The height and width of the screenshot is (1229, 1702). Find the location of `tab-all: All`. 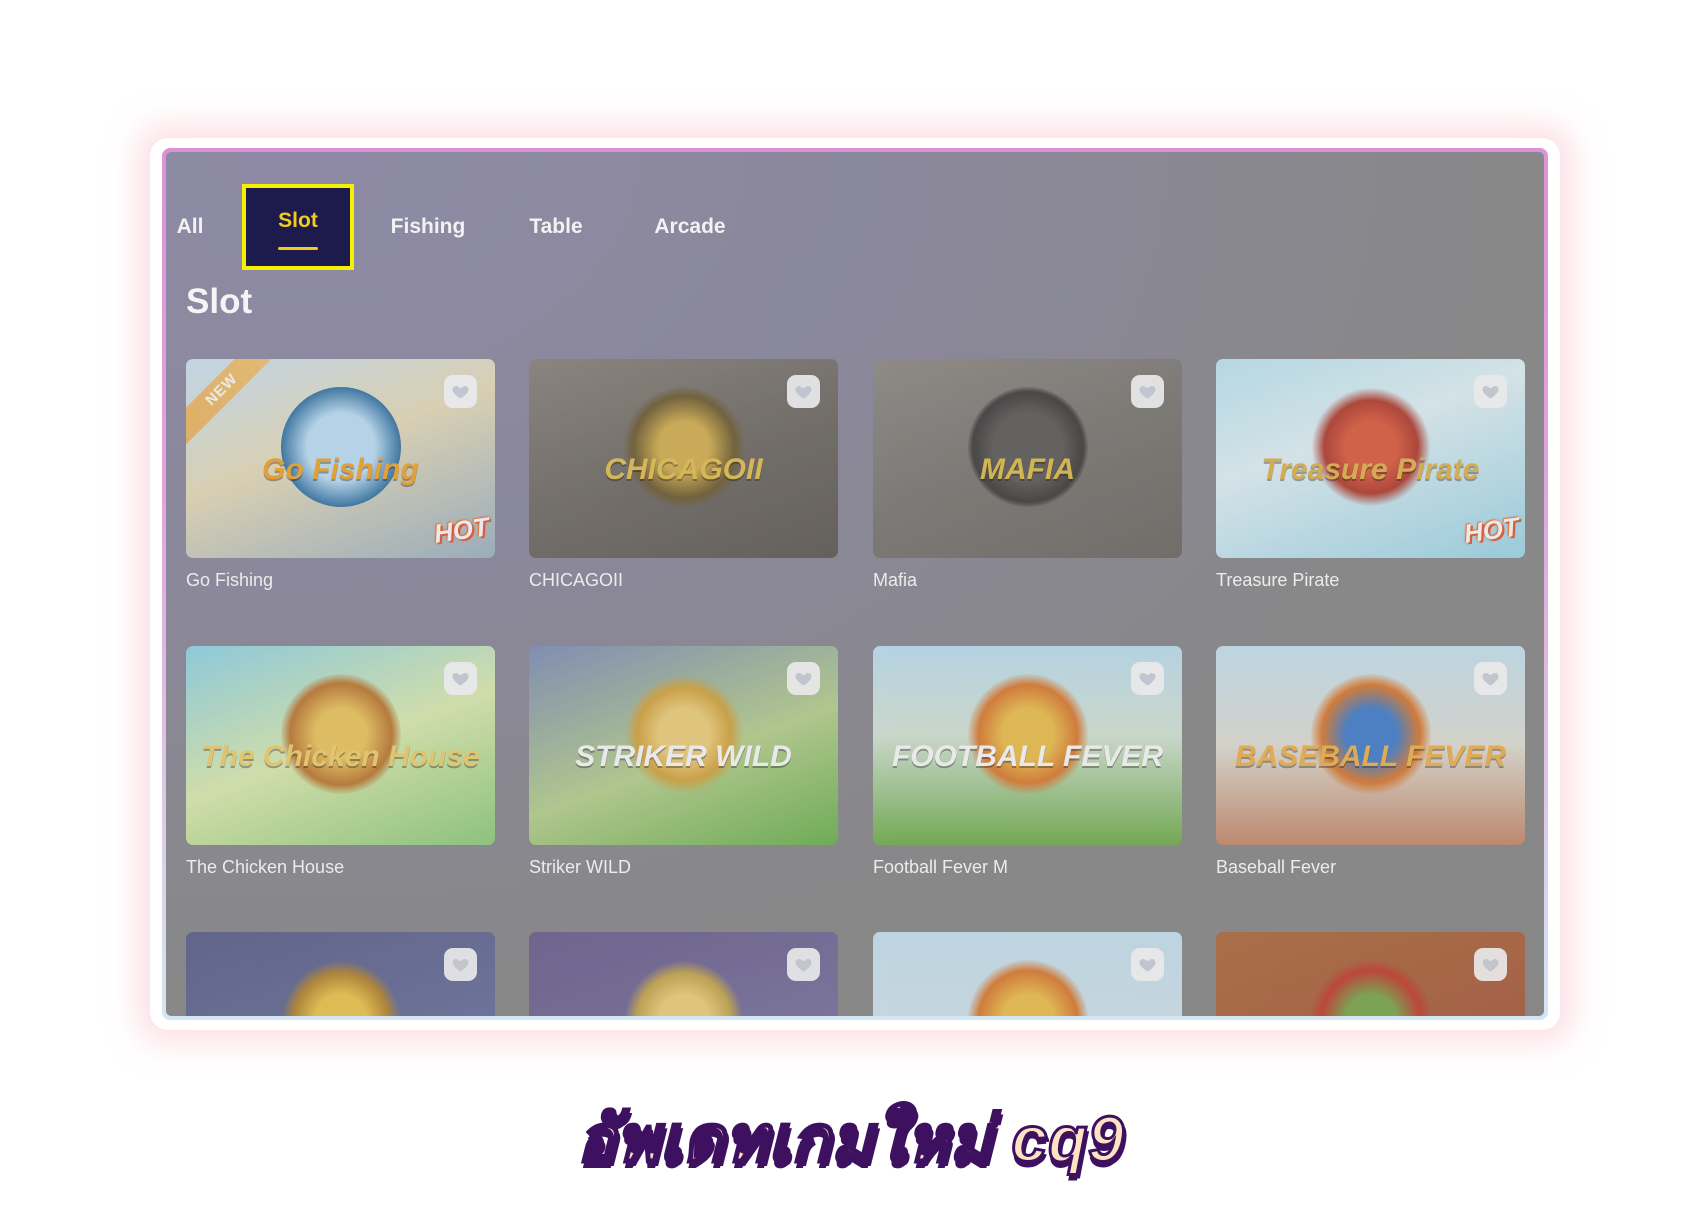

tab-all: All is located at coordinates (190, 227).